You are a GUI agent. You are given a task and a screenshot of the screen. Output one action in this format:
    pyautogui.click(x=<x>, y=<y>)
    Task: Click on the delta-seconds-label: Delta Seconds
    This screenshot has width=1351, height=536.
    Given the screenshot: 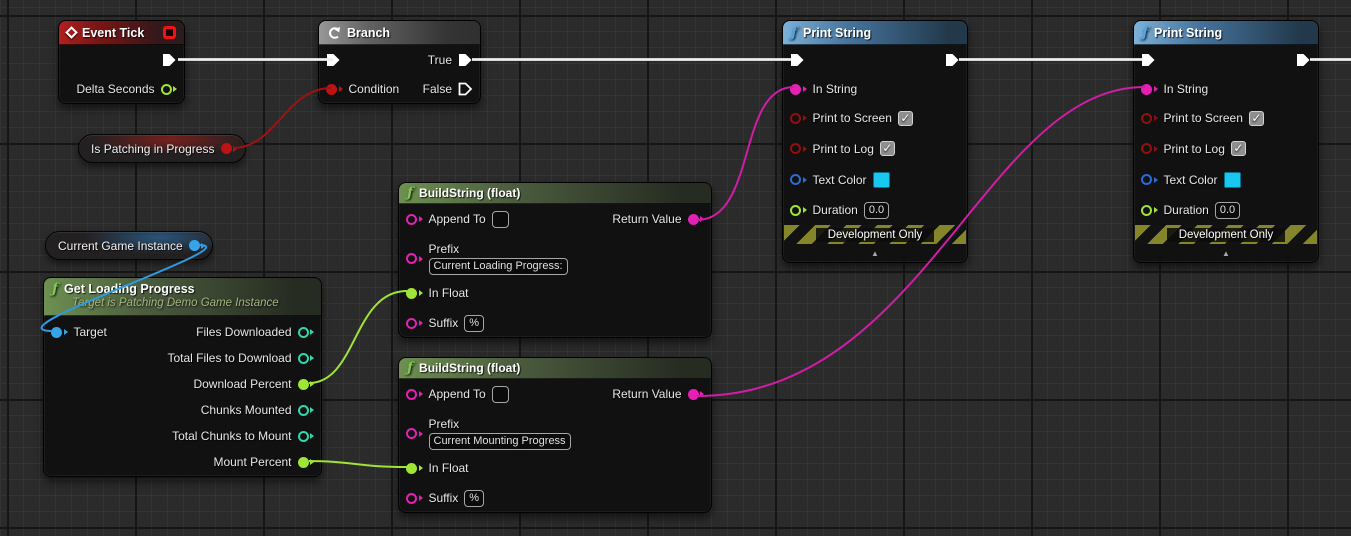 What is the action you would take?
    pyautogui.click(x=115, y=89)
    